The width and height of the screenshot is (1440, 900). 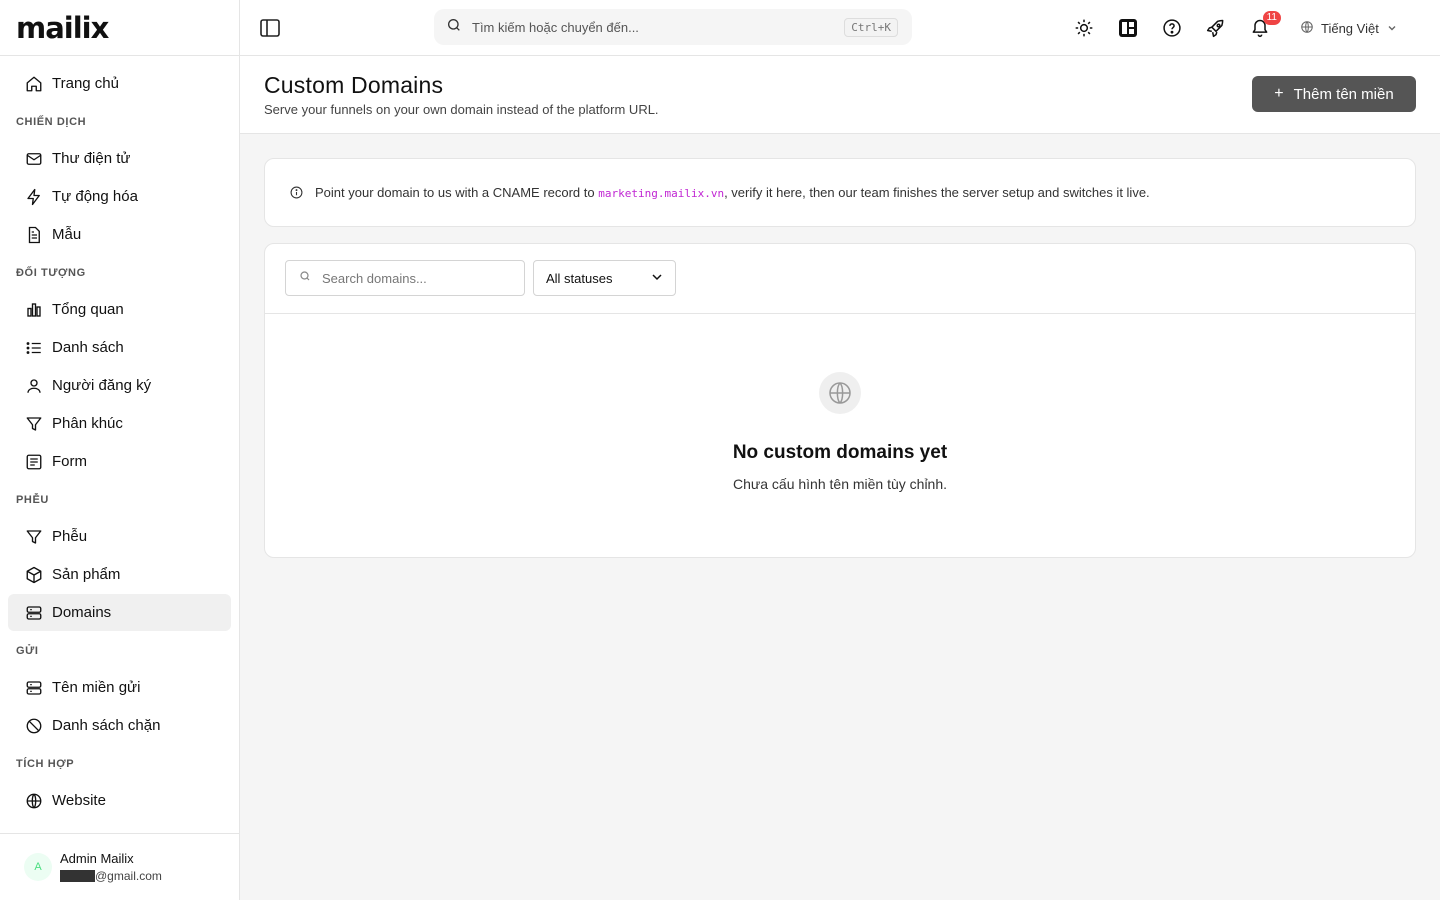 I want to click on plus-icon: +, so click(x=1279, y=93).